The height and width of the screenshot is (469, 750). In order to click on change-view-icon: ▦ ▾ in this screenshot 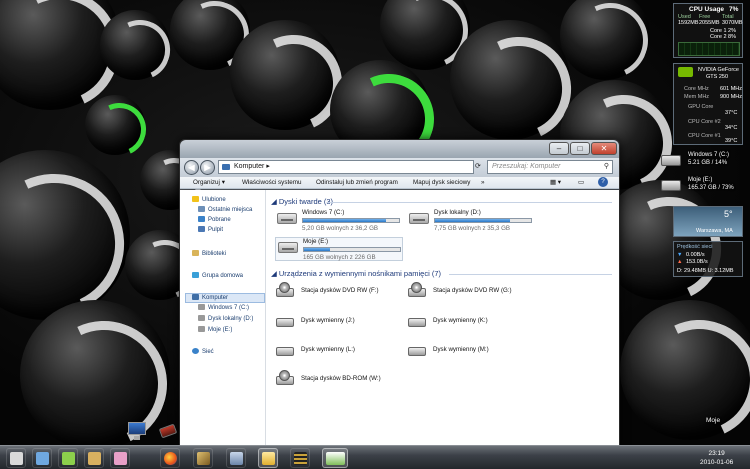, I will do `click(555, 183)`.